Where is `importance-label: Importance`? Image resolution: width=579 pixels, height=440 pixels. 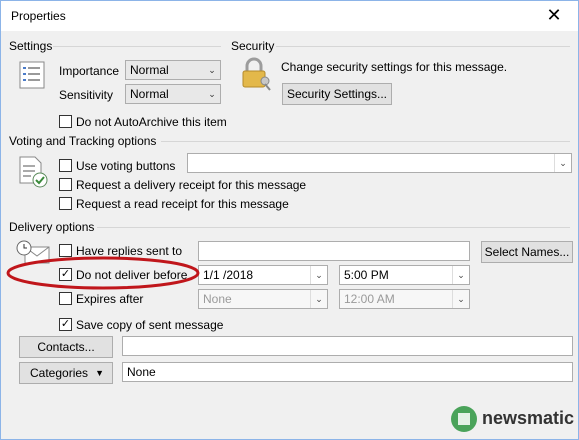
importance-label: Importance is located at coordinates (89, 71).